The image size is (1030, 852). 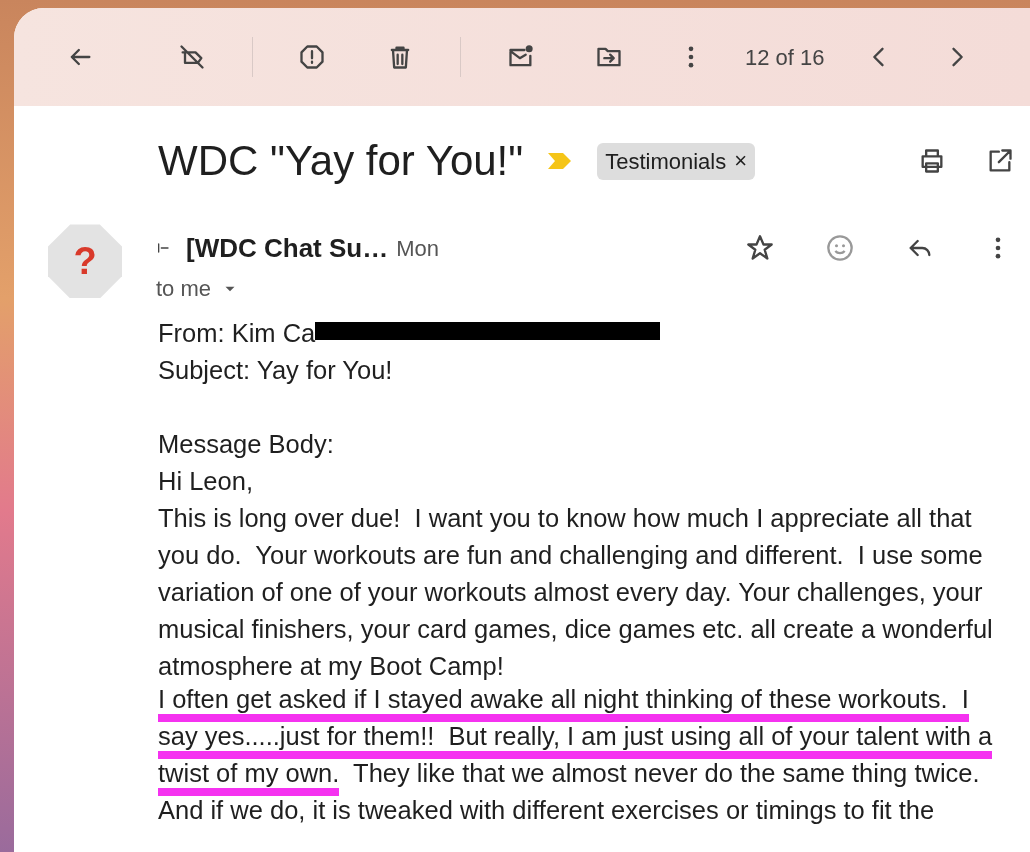 What do you see at coordinates (249, 778) in the screenshot?
I see `underlined-text: twist of my own.` at bounding box center [249, 778].